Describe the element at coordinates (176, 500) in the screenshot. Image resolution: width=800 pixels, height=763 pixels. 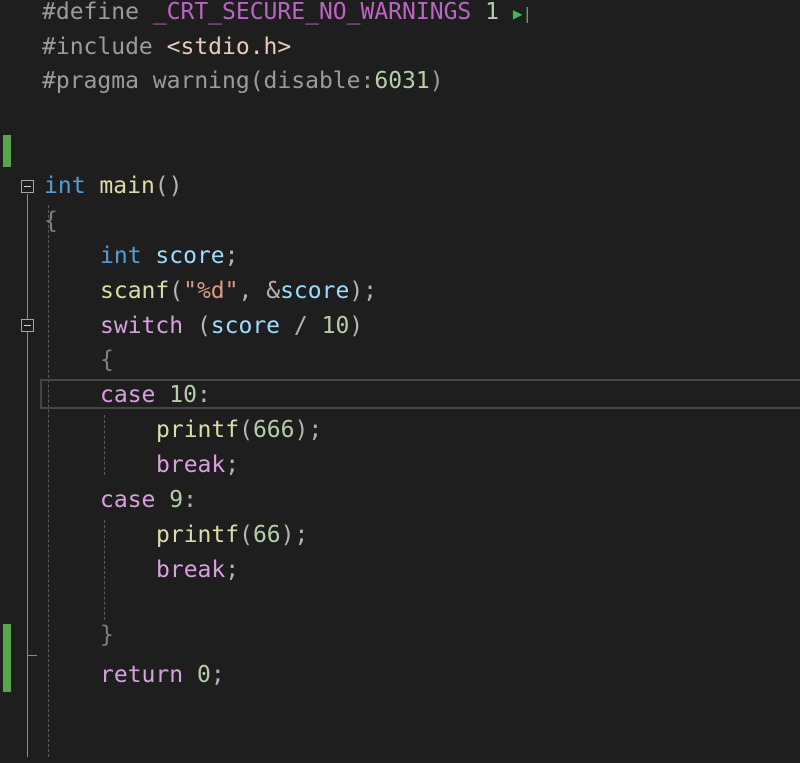
I see `number-literal: 9` at that location.